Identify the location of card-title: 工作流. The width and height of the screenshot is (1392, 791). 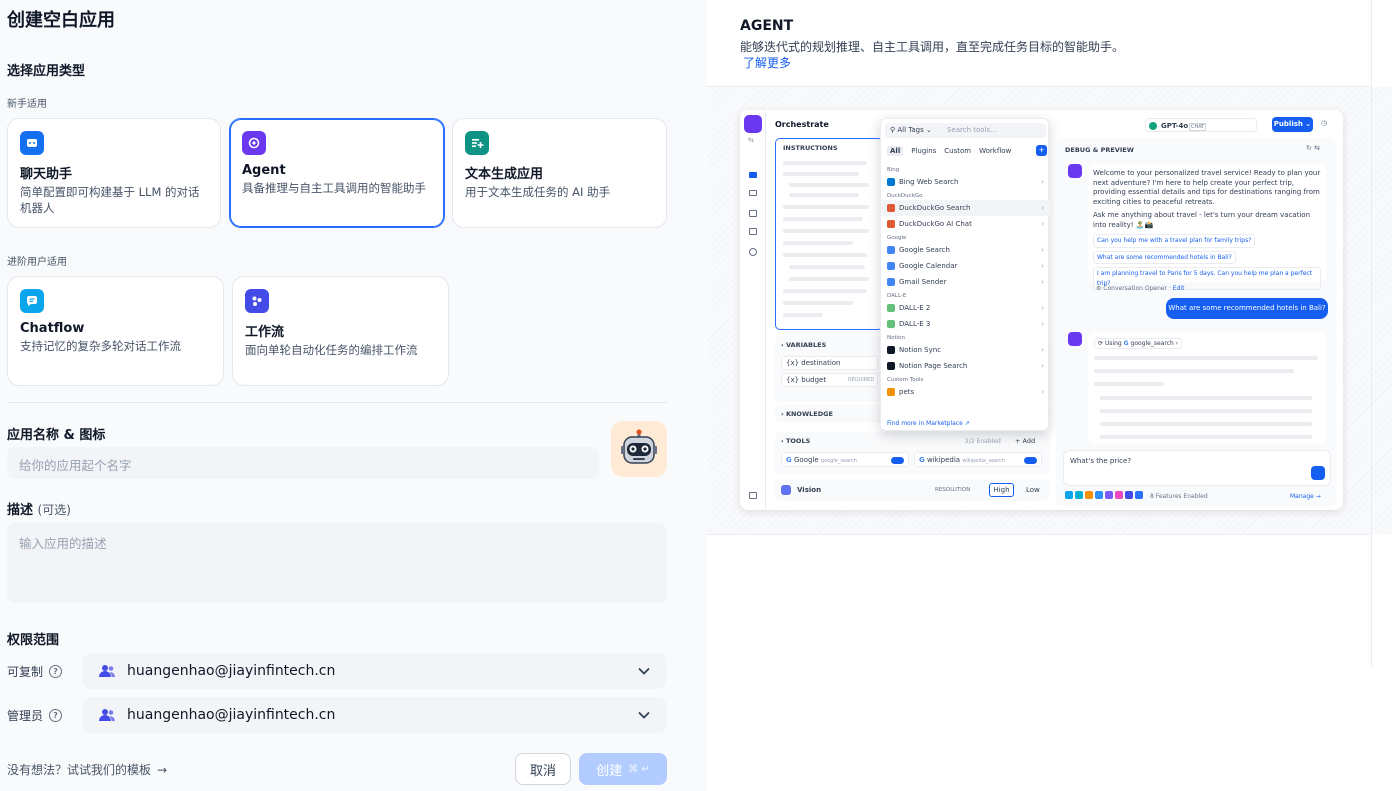
(265, 332).